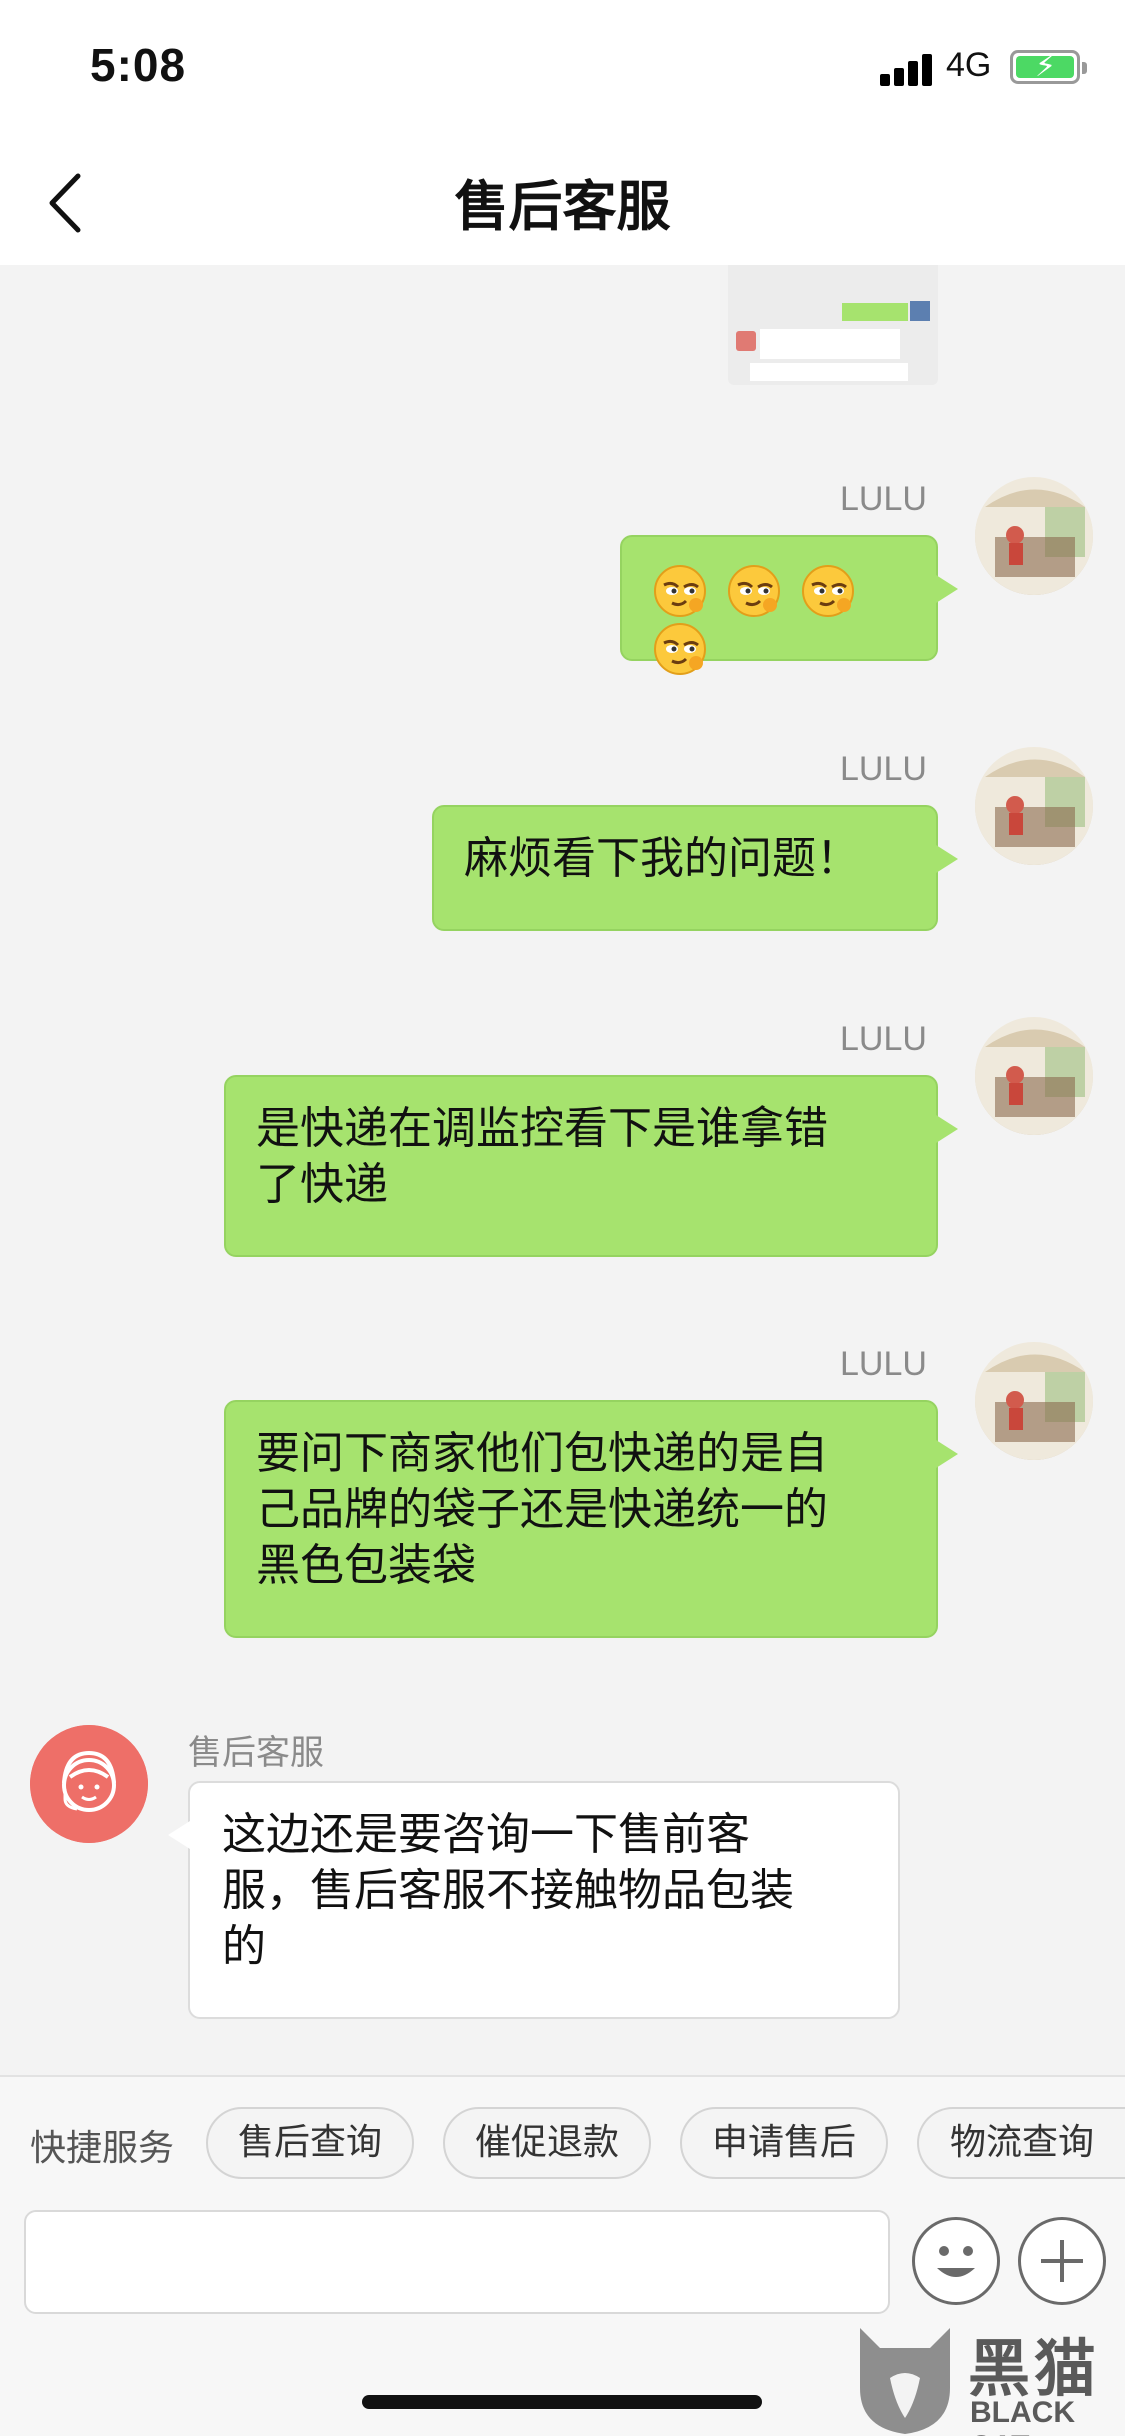 The height and width of the screenshot is (2436, 1125). I want to click on quick-services-bar: 快捷服务 售后查询 催促退款 申请售后 物流查询, so click(562, 2140).